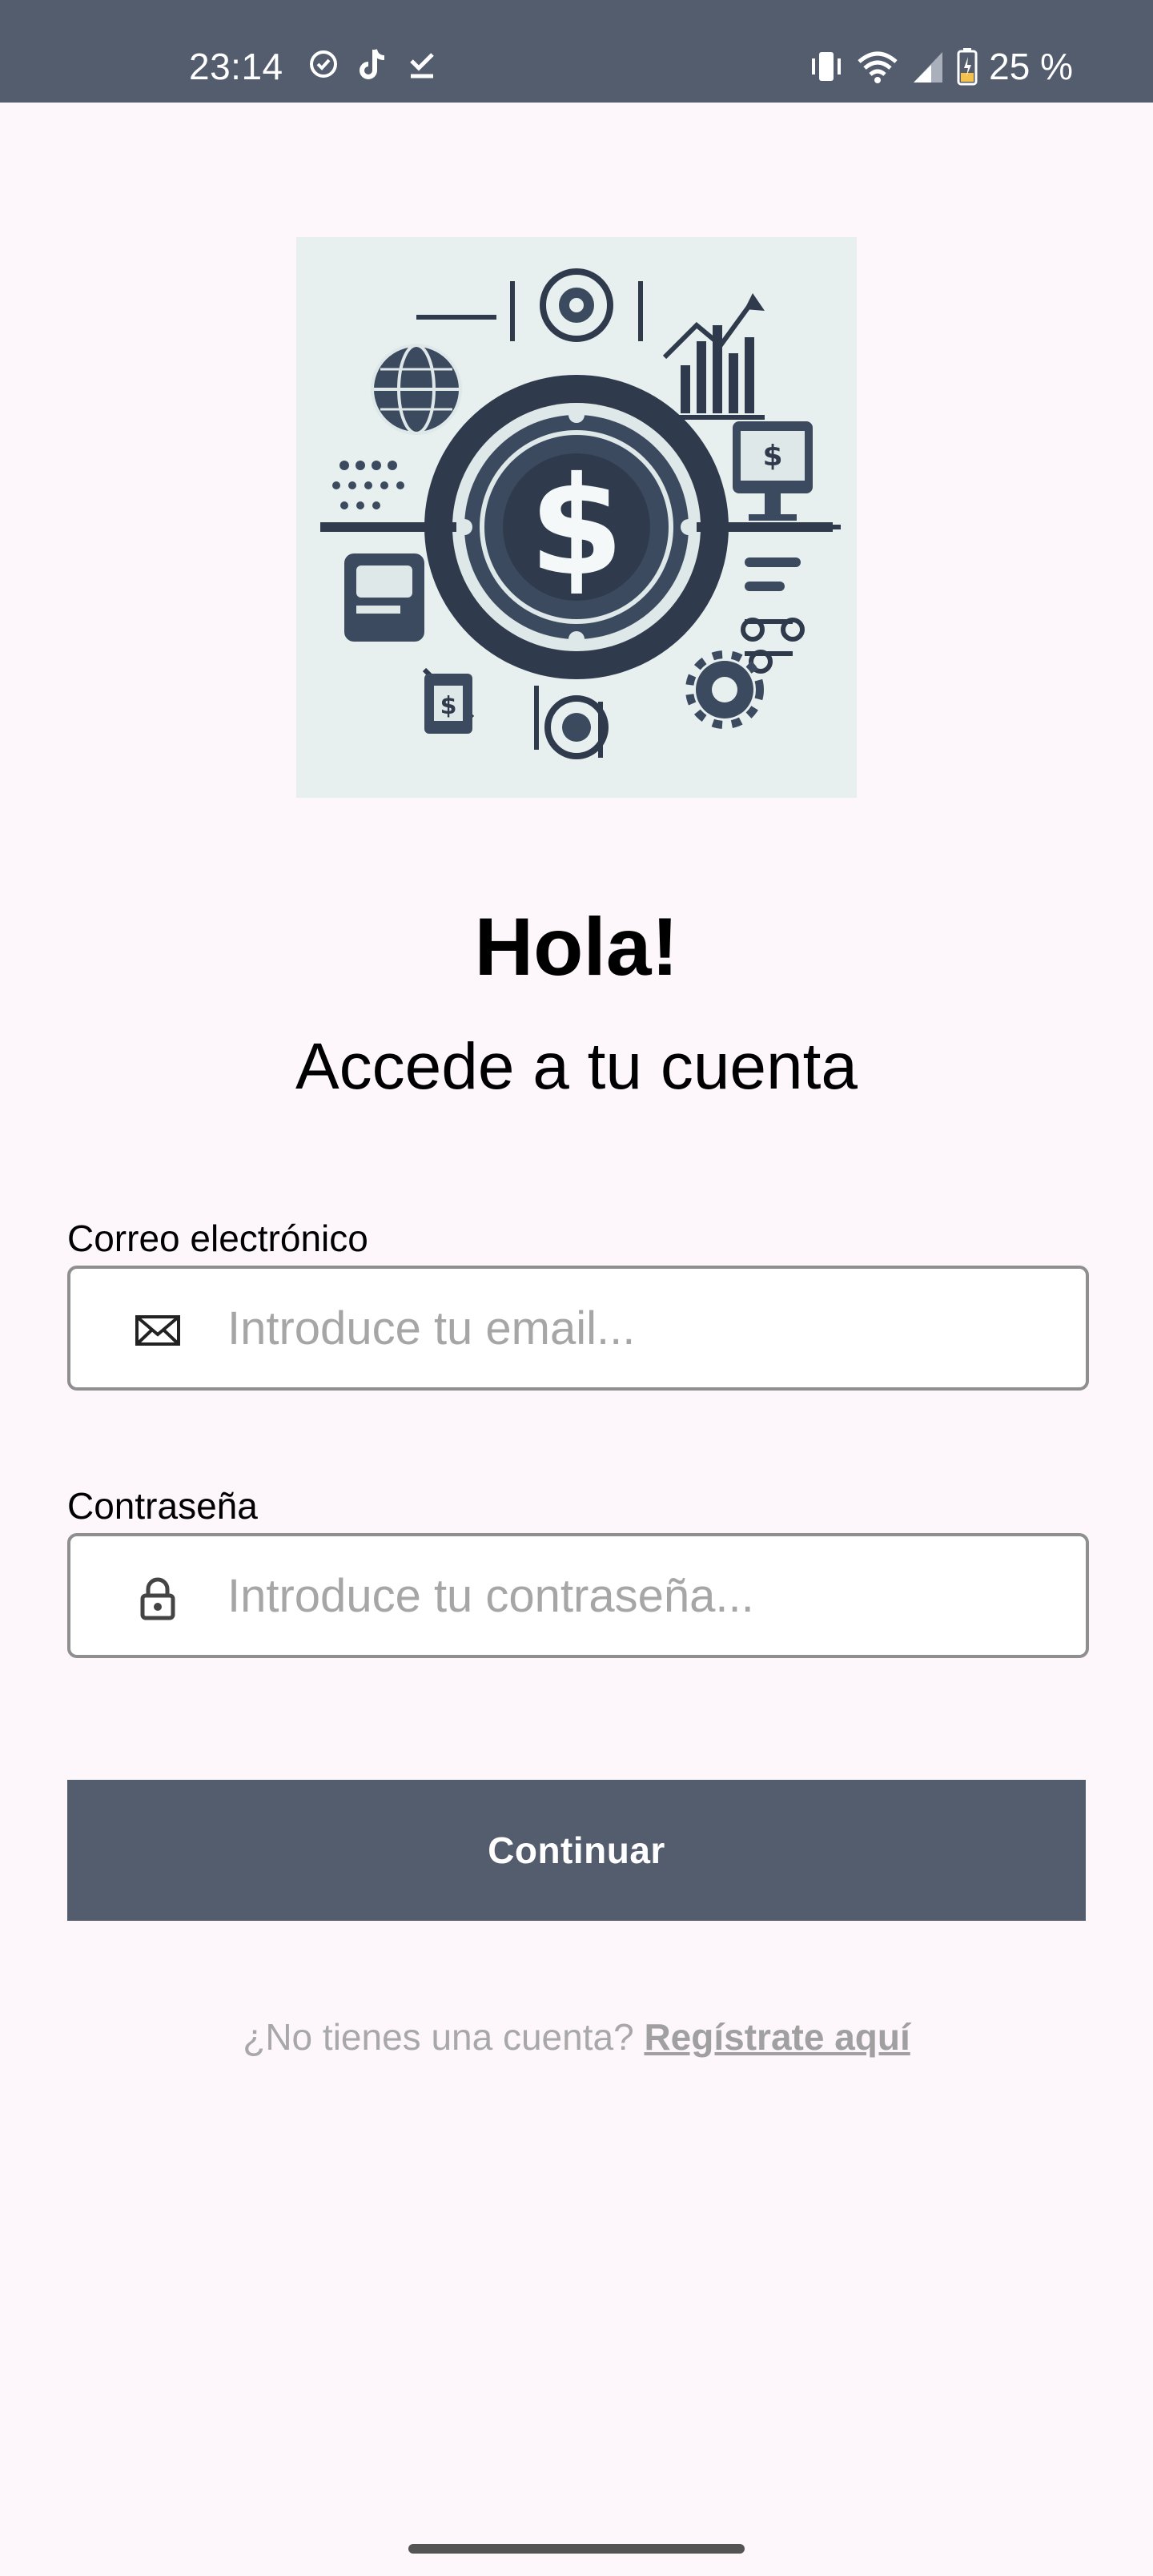  Describe the element at coordinates (218, 1238) in the screenshot. I see `email-label: Correo electrónico` at that location.